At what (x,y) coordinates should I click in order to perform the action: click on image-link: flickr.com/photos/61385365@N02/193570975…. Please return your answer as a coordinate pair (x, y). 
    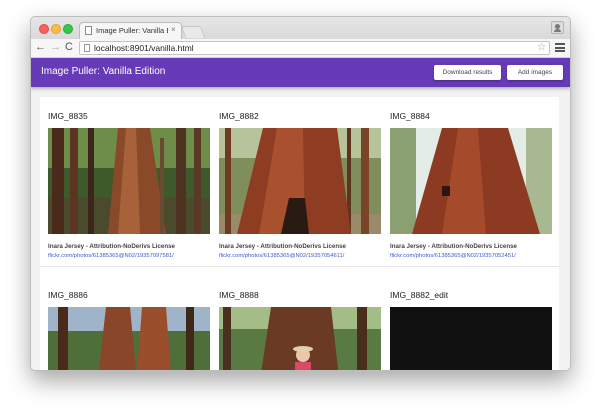
    Looking at the image, I should click on (111, 256).